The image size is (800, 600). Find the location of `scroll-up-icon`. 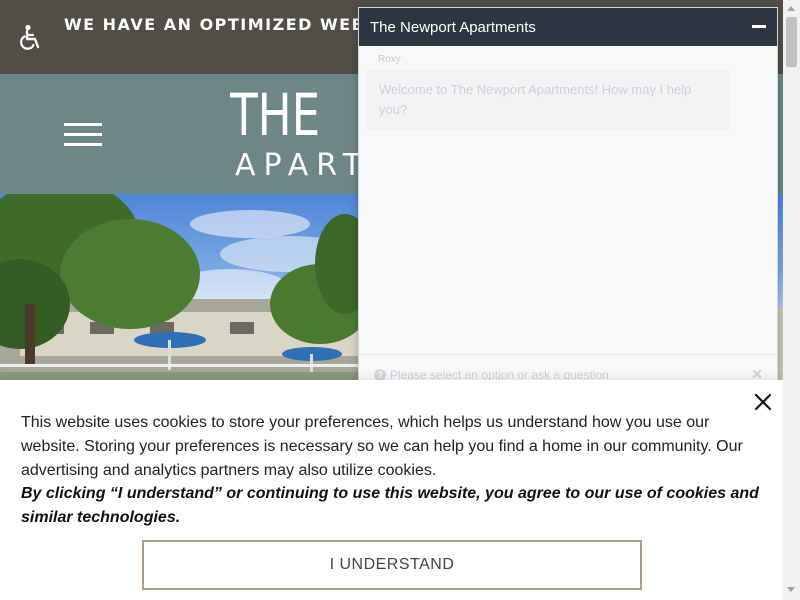

scroll-up-icon is located at coordinates (791, 8).